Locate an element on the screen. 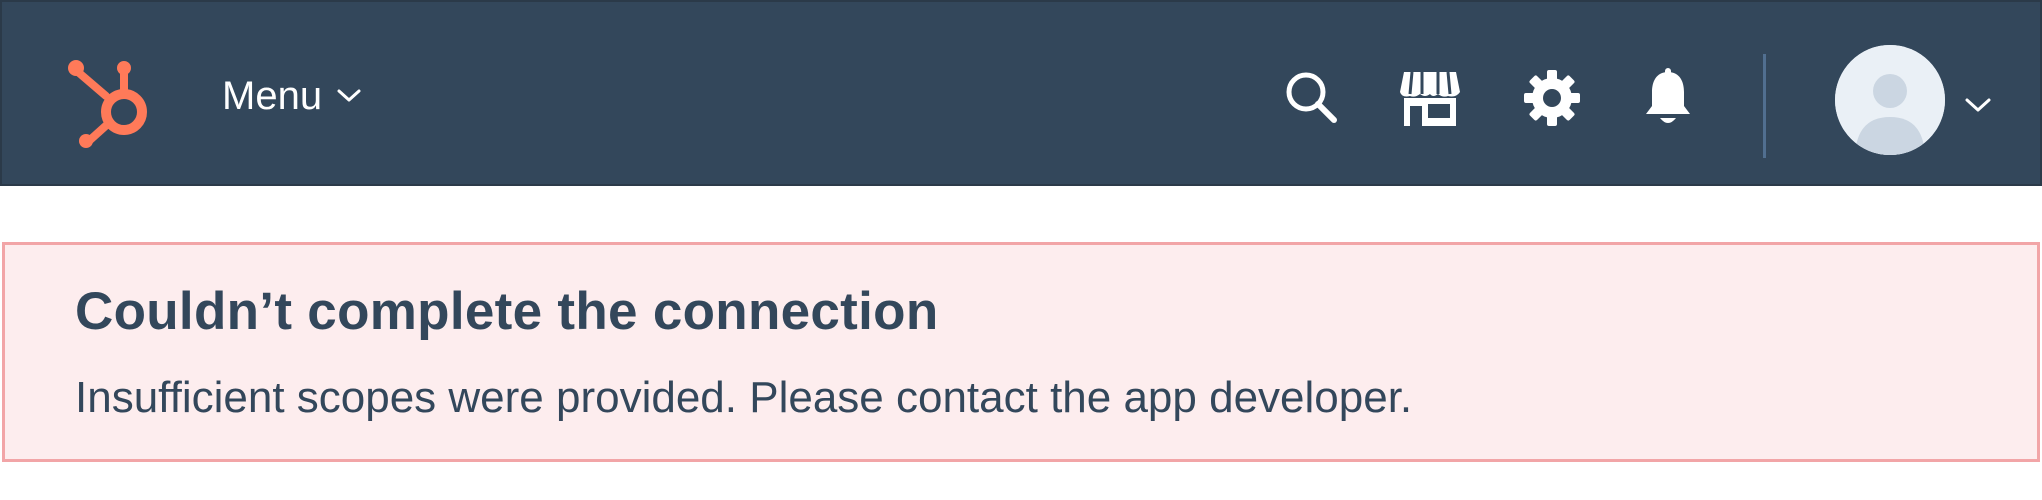 The image size is (2042, 500). main-menu-button: Menu is located at coordinates (292, 96).